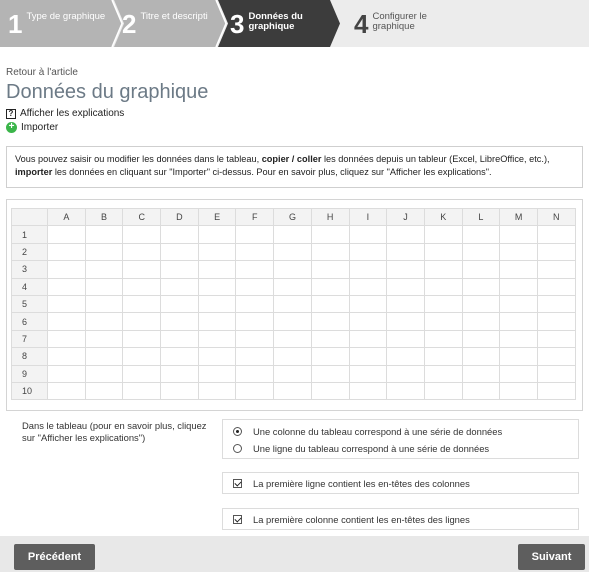 This screenshot has width=589, height=572. What do you see at coordinates (29, 356) in the screenshot?
I see `row-header: 8` at bounding box center [29, 356].